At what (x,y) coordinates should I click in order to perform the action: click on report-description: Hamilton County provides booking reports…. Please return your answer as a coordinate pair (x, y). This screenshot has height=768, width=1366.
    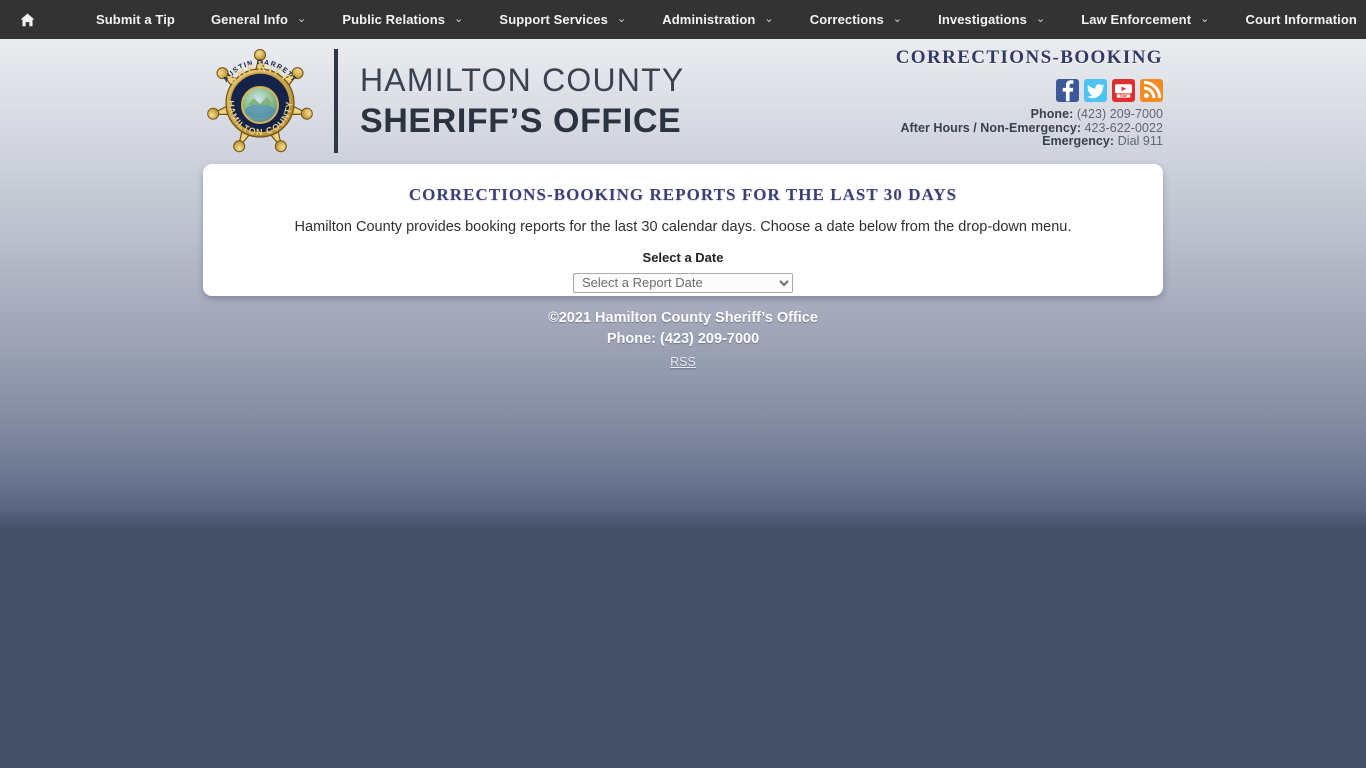
    Looking at the image, I should click on (683, 227).